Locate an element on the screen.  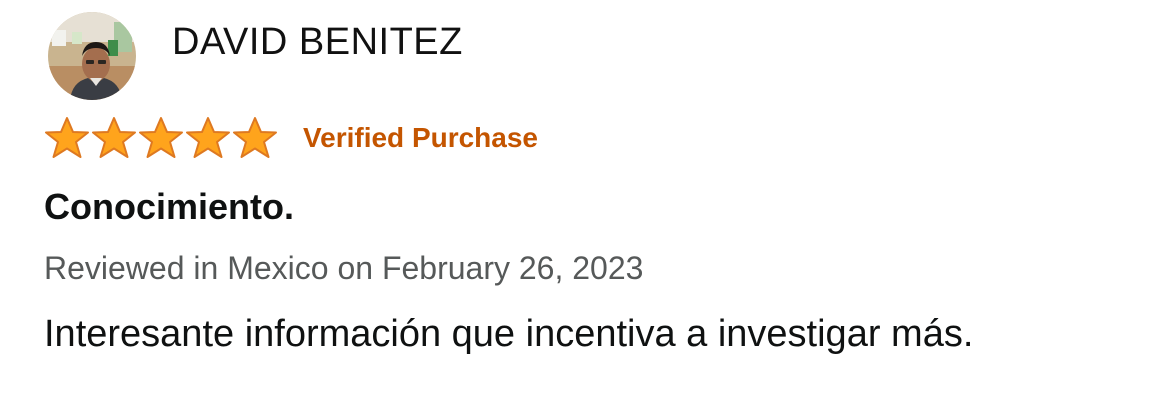
review-date: Reviewed in Mexico on February 26, 2023 is located at coordinates (344, 268).